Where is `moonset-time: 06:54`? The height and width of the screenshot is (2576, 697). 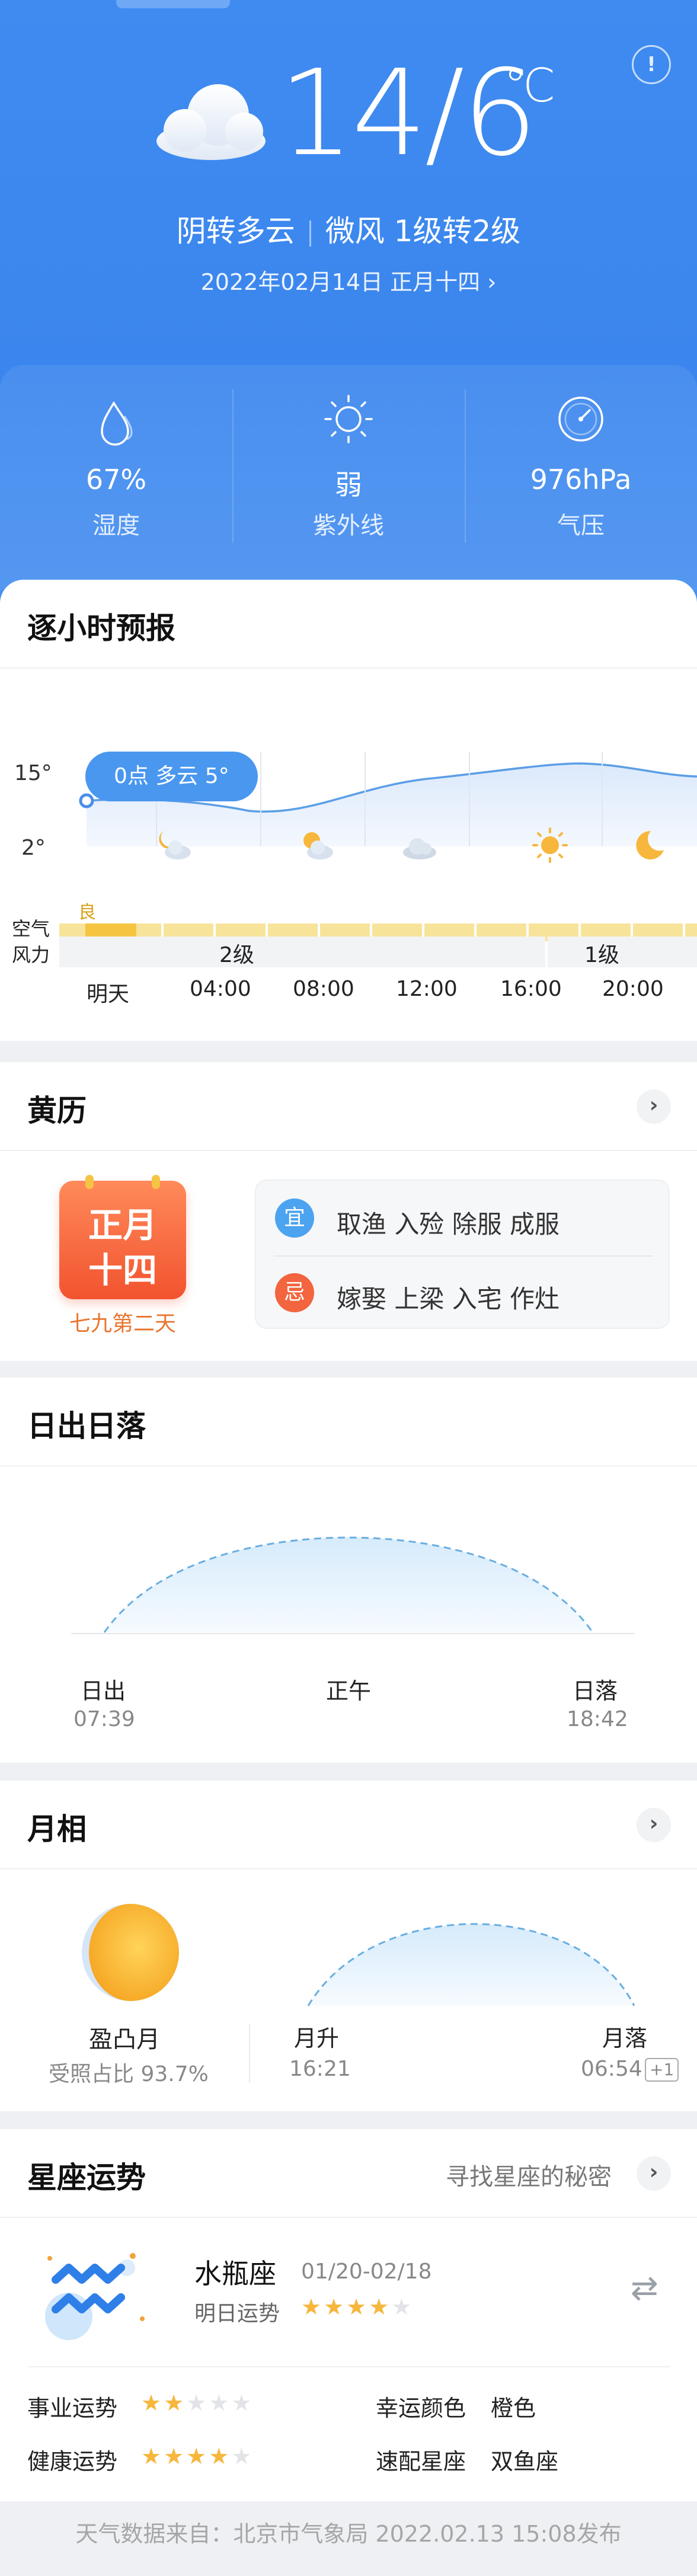 moonset-time: 06:54 is located at coordinates (611, 2069).